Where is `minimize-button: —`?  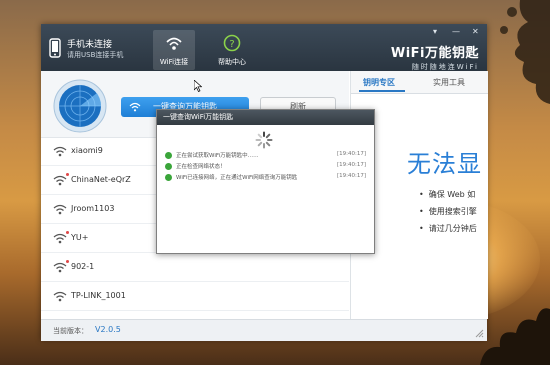 minimize-button: — is located at coordinates (456, 31).